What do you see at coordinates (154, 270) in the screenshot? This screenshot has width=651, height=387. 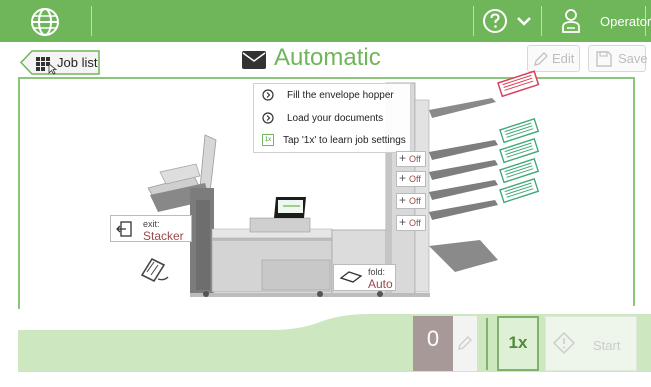 I see `manual-feed-icon` at bounding box center [154, 270].